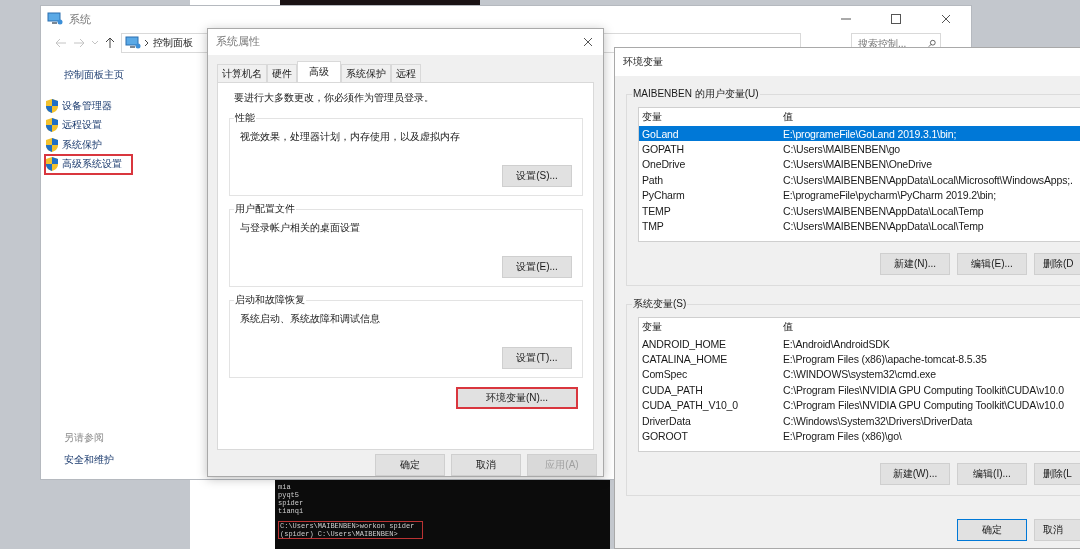  Describe the element at coordinates (55, 19) in the screenshot. I see `computer-icon` at that location.